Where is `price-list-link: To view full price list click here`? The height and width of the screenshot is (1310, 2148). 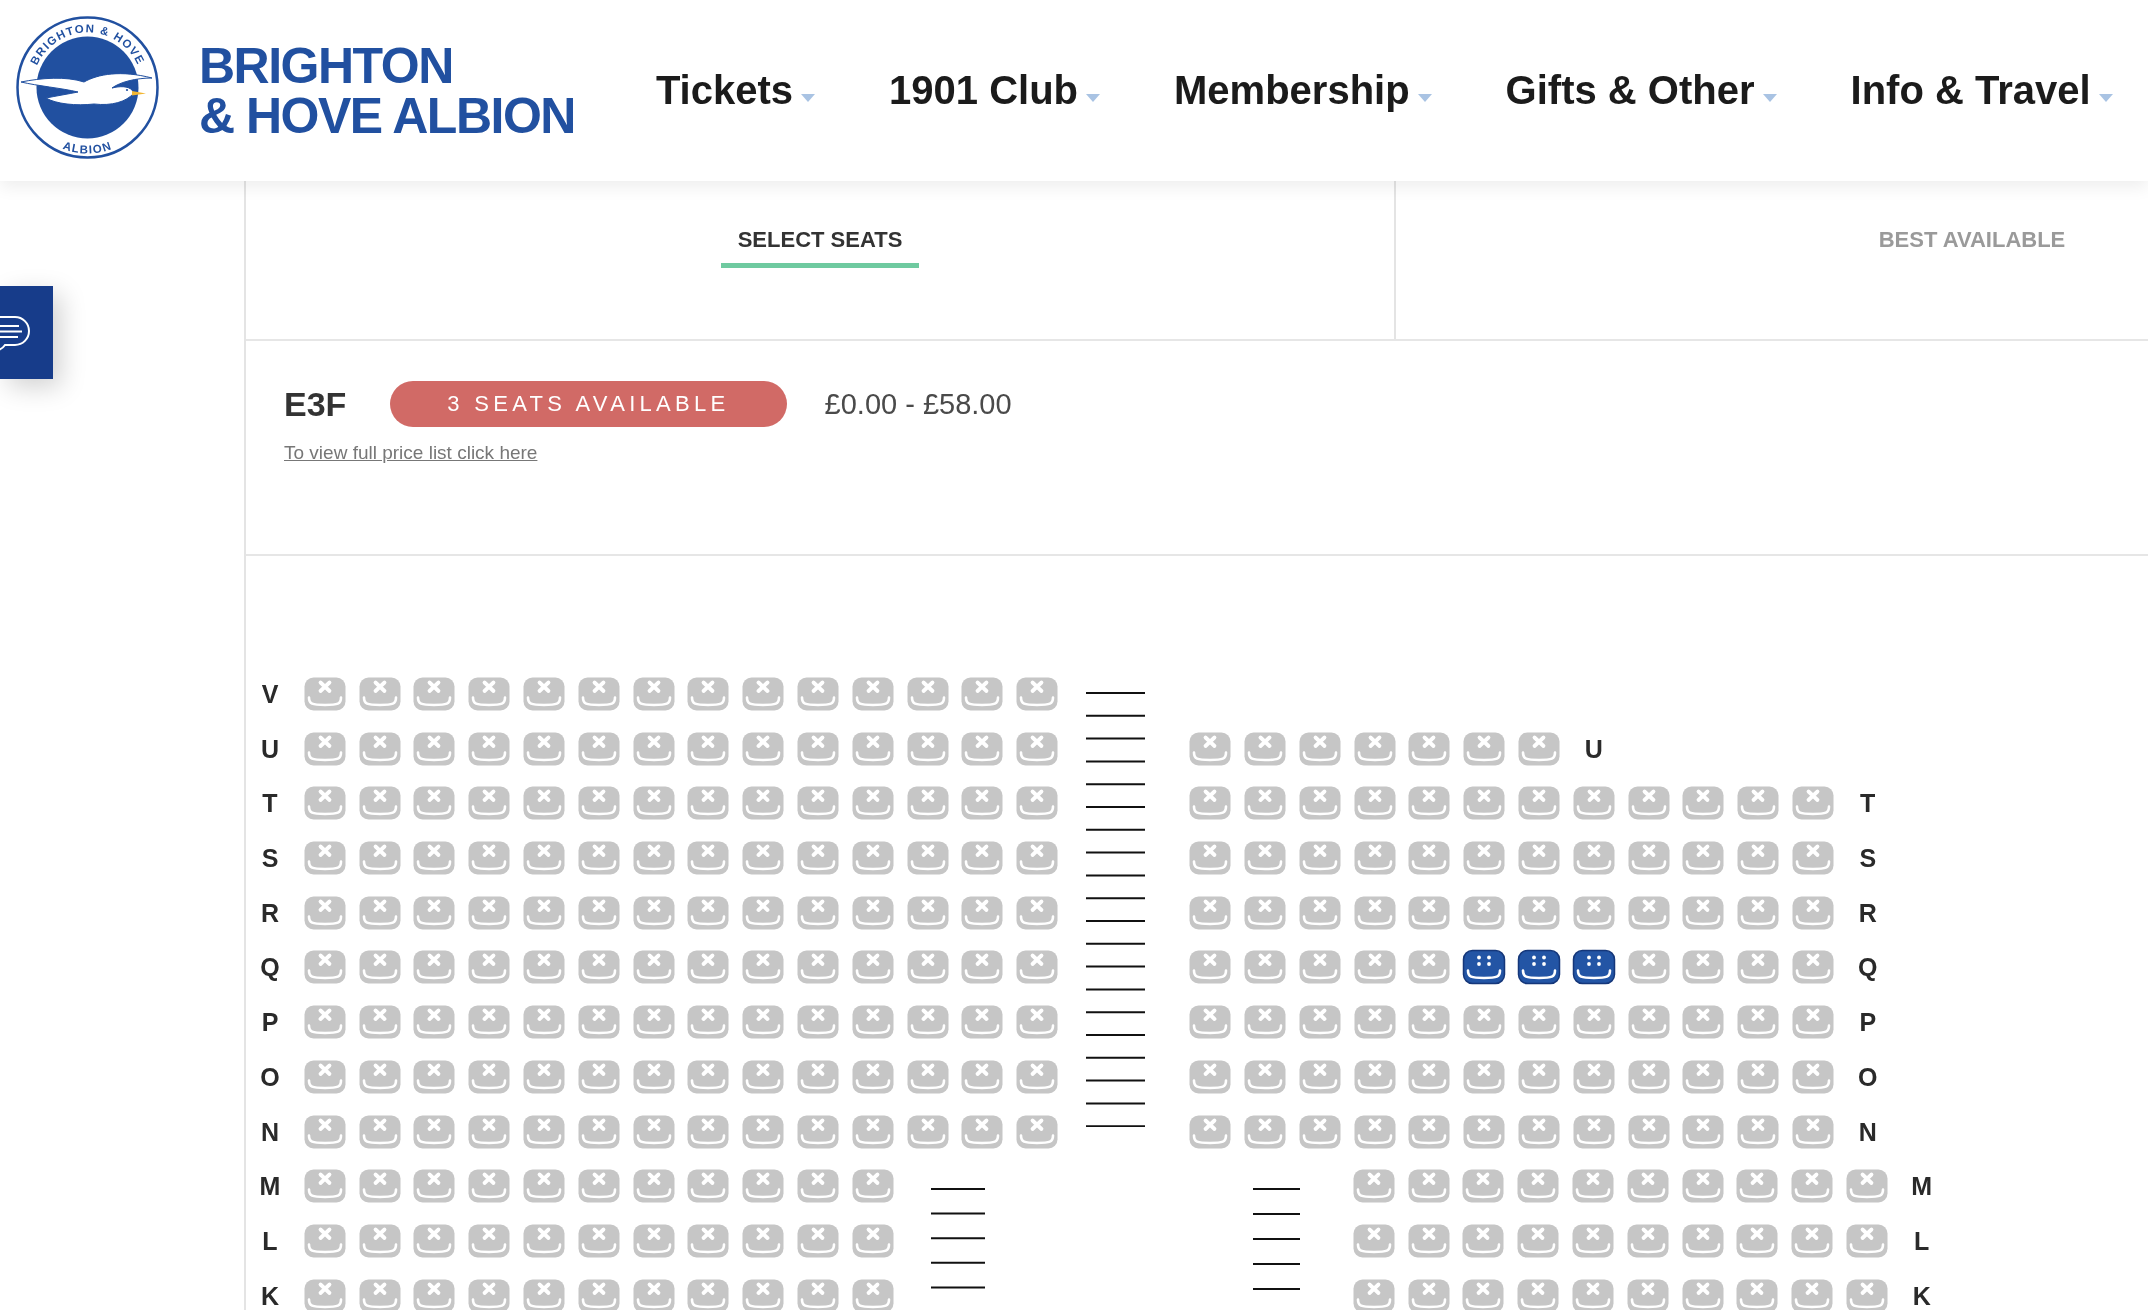 price-list-link: To view full price list click here is located at coordinates (411, 453).